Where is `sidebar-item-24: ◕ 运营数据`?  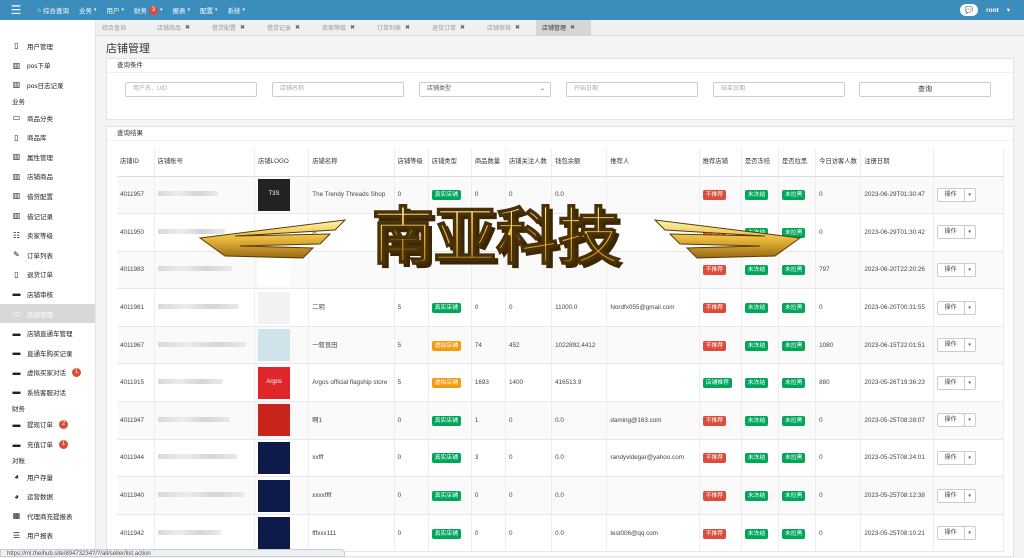
sidebar-item-24: ◕ 运营数据 is located at coordinates (47, 496).